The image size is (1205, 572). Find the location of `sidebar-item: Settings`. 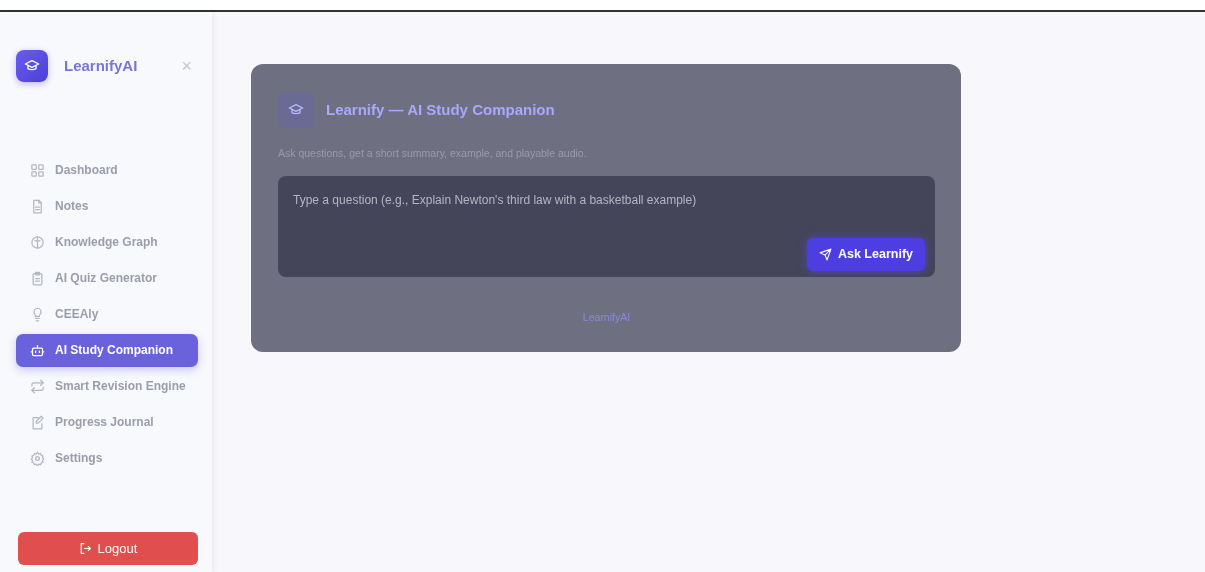

sidebar-item: Settings is located at coordinates (107, 458).